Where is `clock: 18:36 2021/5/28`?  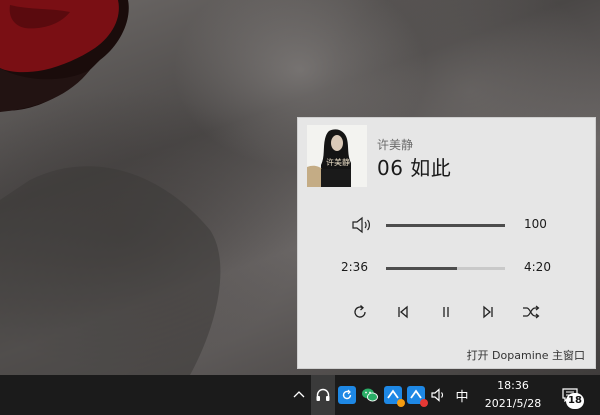 clock: 18:36 2021/5/28 is located at coordinates (513, 395).